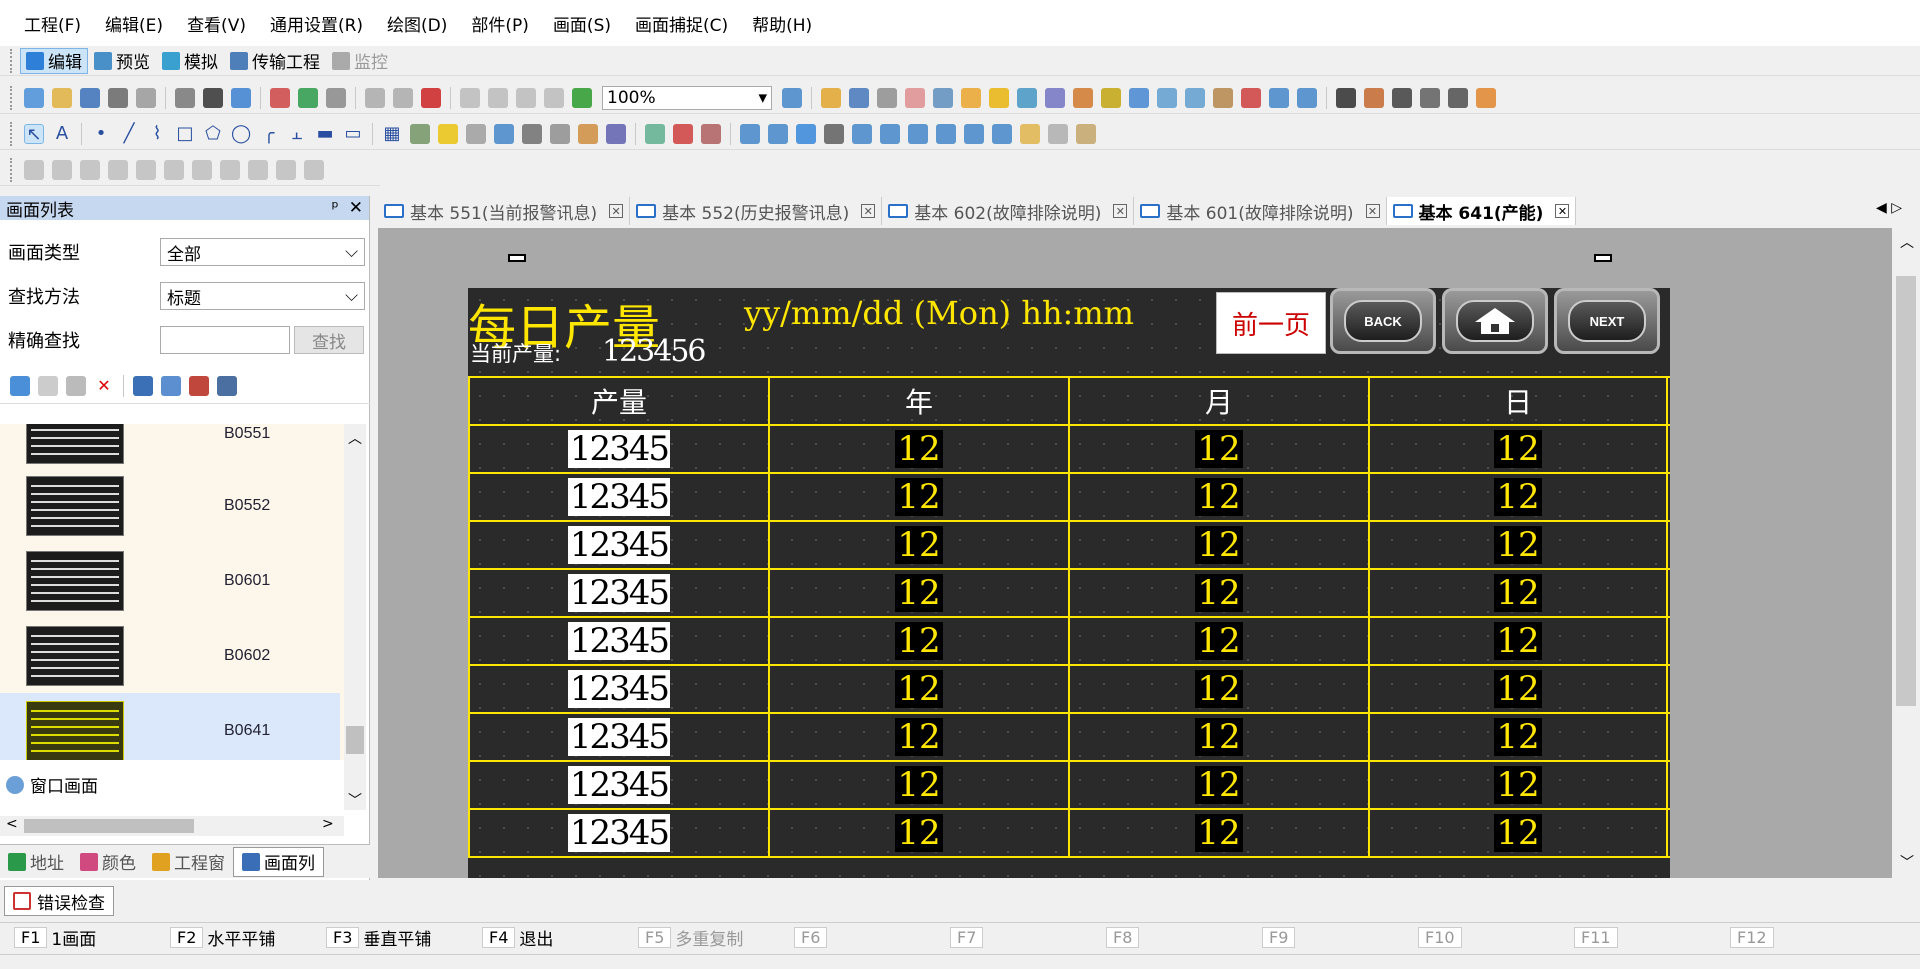 Image resolution: width=1920 pixels, height=969 pixels. What do you see at coordinates (1596, 937) in the screenshot?
I see `function-key-f11: F11` at bounding box center [1596, 937].